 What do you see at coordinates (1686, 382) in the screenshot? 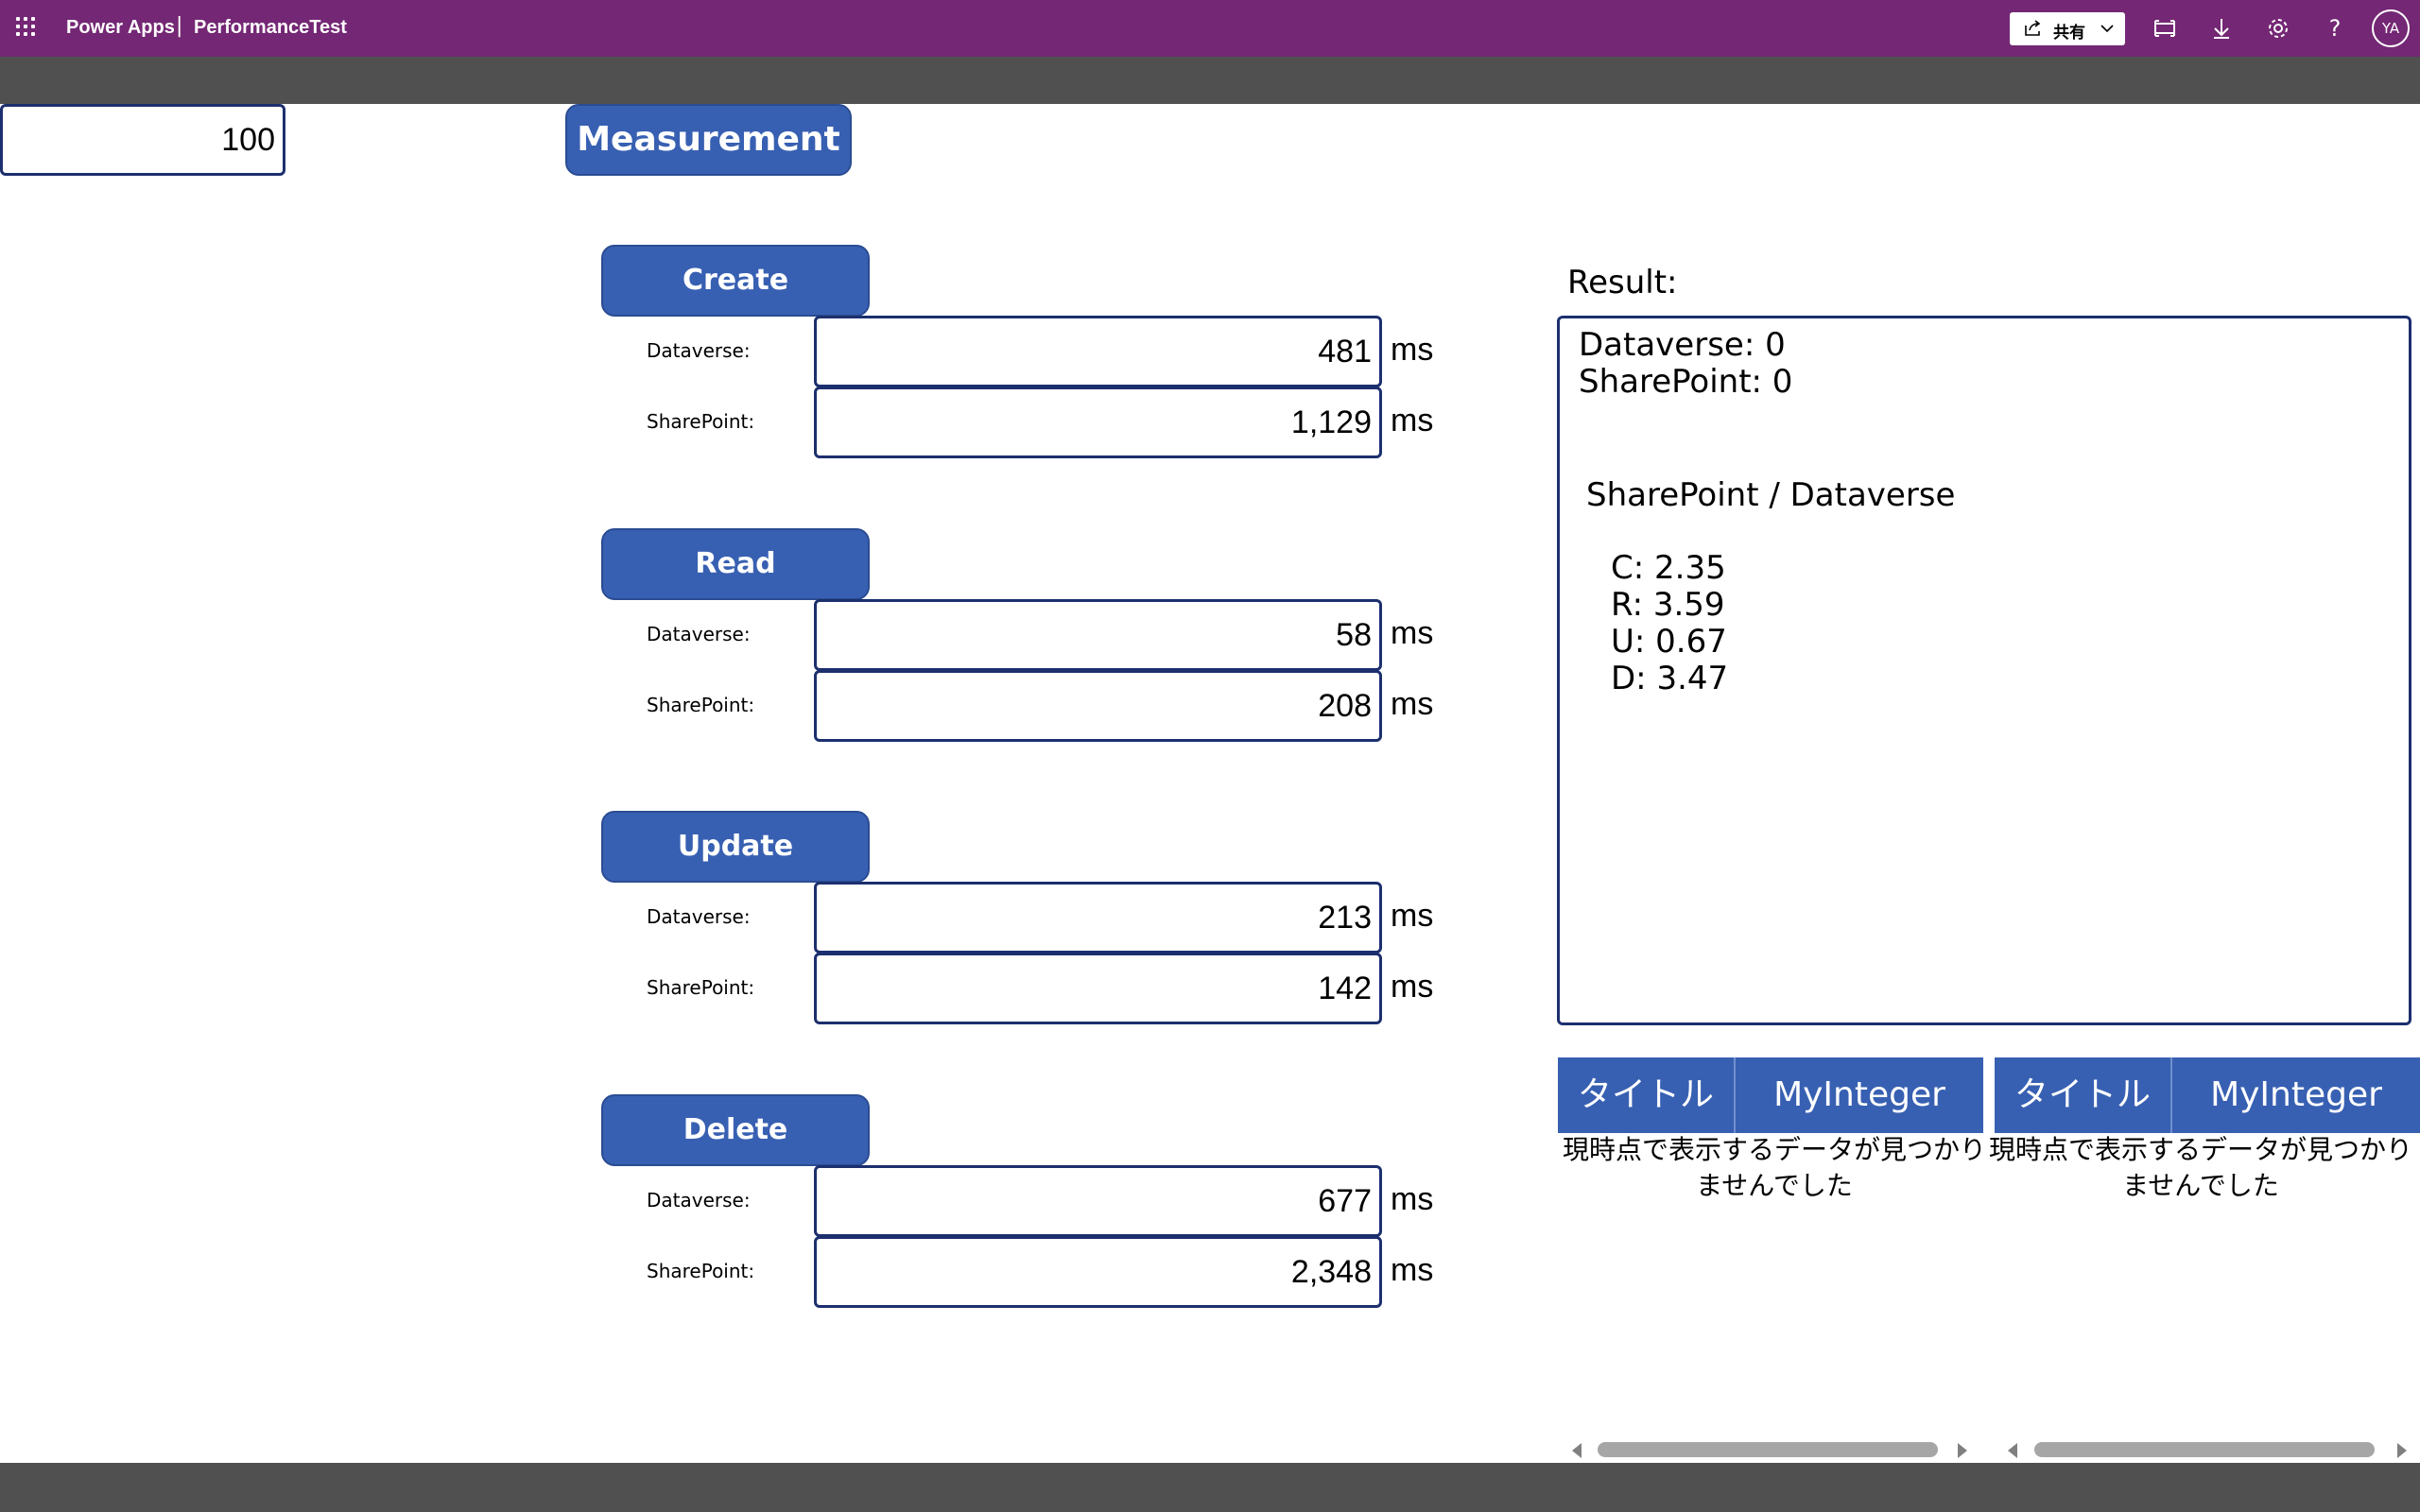
I see `result-sharepoint-count: SharePoint: 0` at bounding box center [1686, 382].